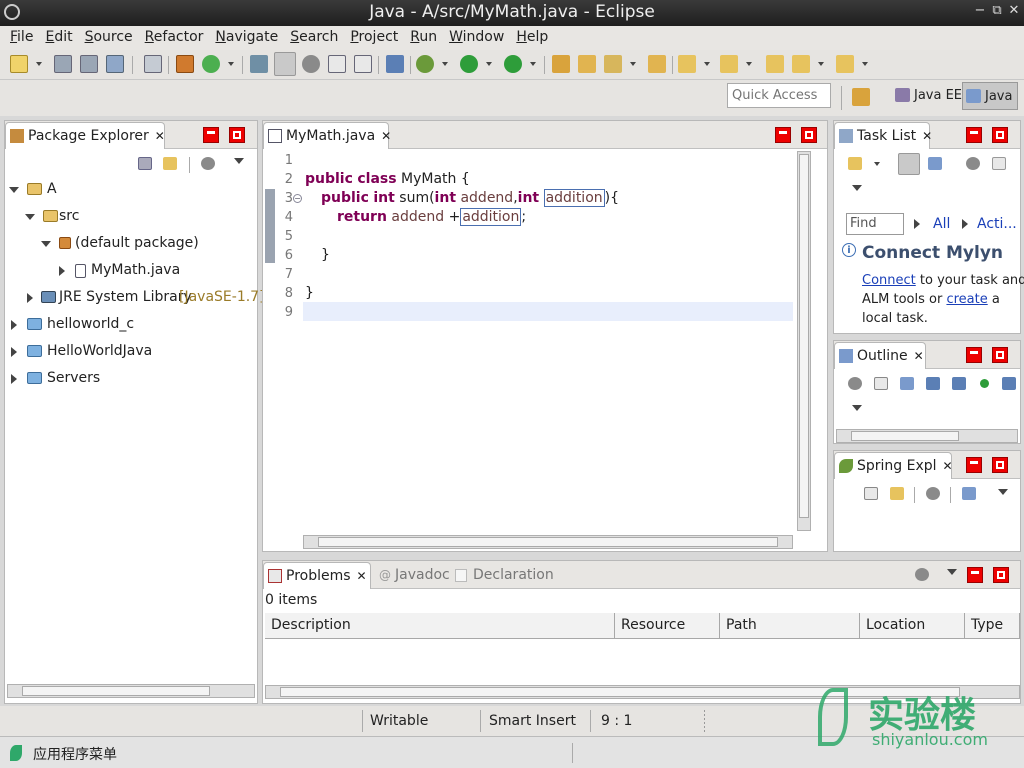  Describe the element at coordinates (821, 64) in the screenshot. I see `back-dropdown-icon` at that location.